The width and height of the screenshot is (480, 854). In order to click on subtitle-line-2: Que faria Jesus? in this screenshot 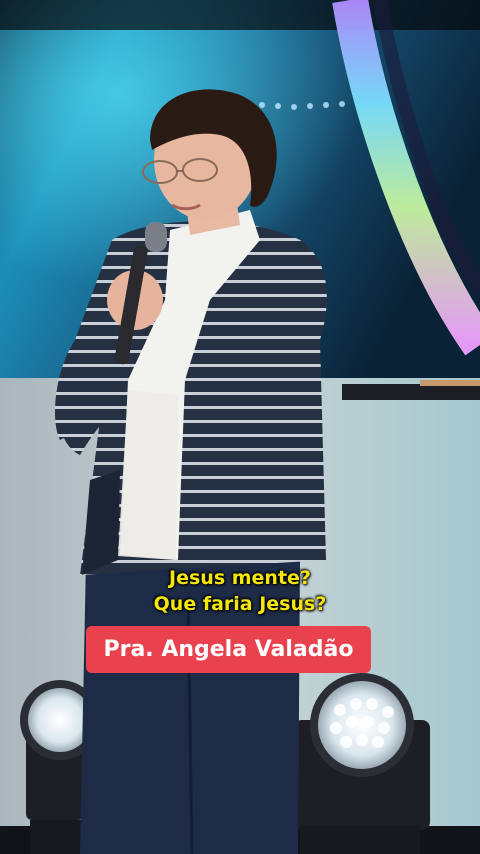, I will do `click(240, 604)`.